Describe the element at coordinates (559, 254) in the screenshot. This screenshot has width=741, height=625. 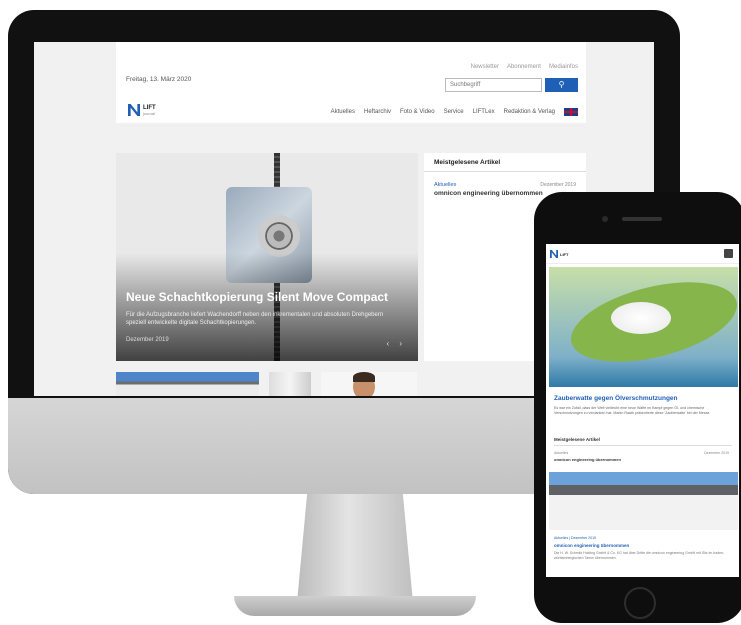
I see `mobile-logo: LIFT` at that location.